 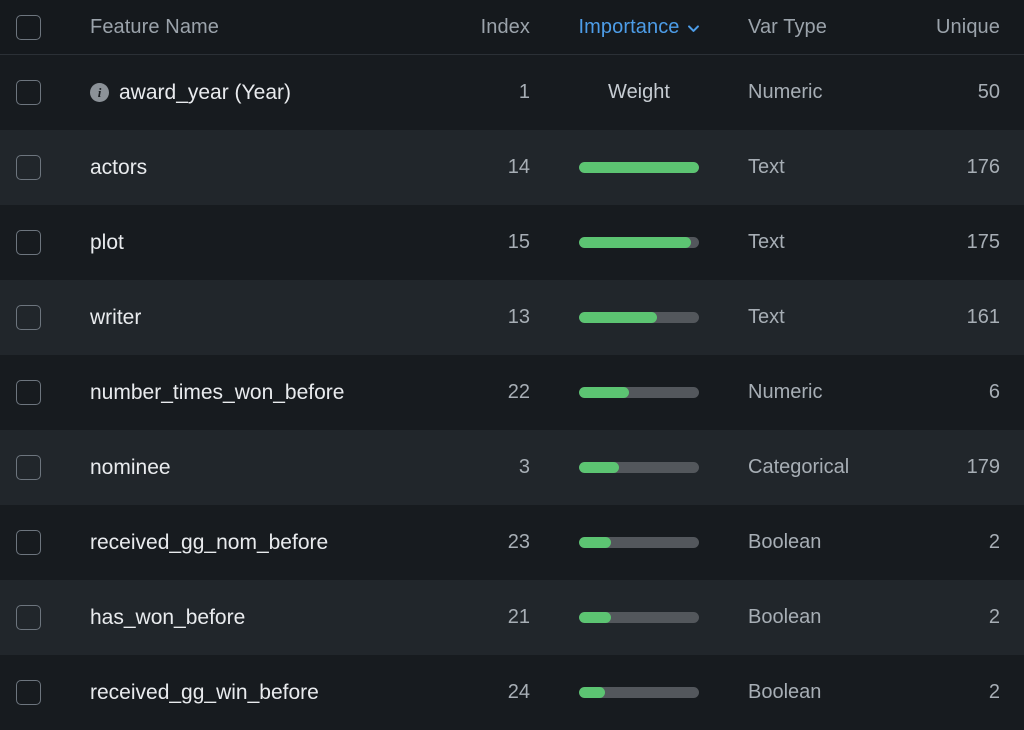 I want to click on index-value: 1, so click(x=524, y=92).